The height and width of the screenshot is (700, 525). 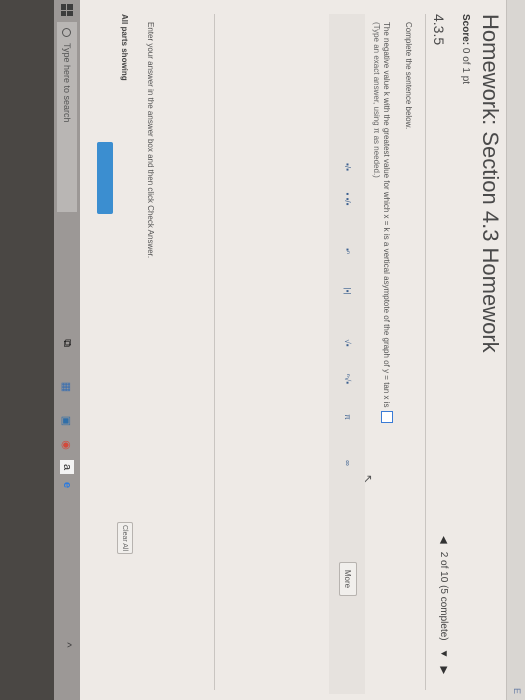 What do you see at coordinates (348, 291) in the screenshot?
I see `absolute-value-button: |▪|` at bounding box center [348, 291].